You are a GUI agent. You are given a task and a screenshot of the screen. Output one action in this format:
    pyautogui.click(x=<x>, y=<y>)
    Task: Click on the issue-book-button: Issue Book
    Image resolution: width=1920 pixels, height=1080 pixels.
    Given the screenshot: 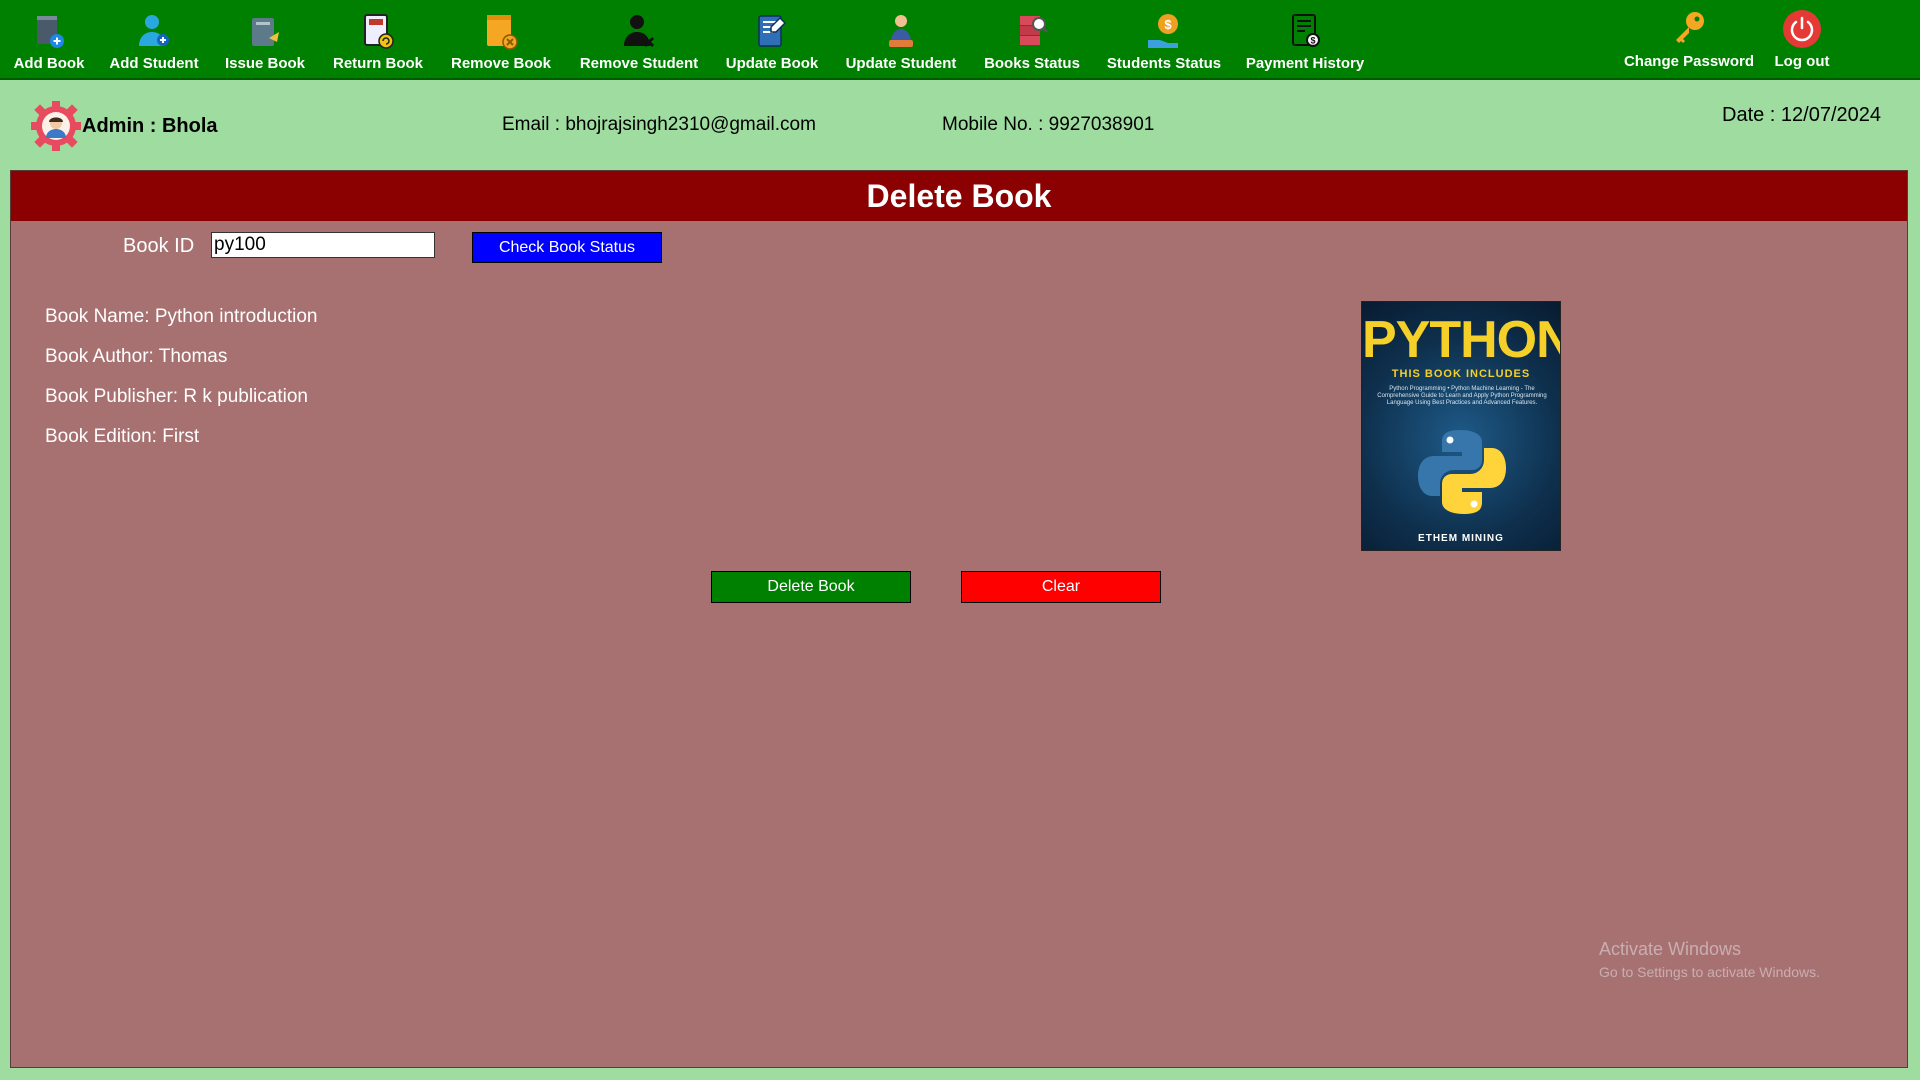 What is the action you would take?
    pyautogui.click(x=265, y=43)
    